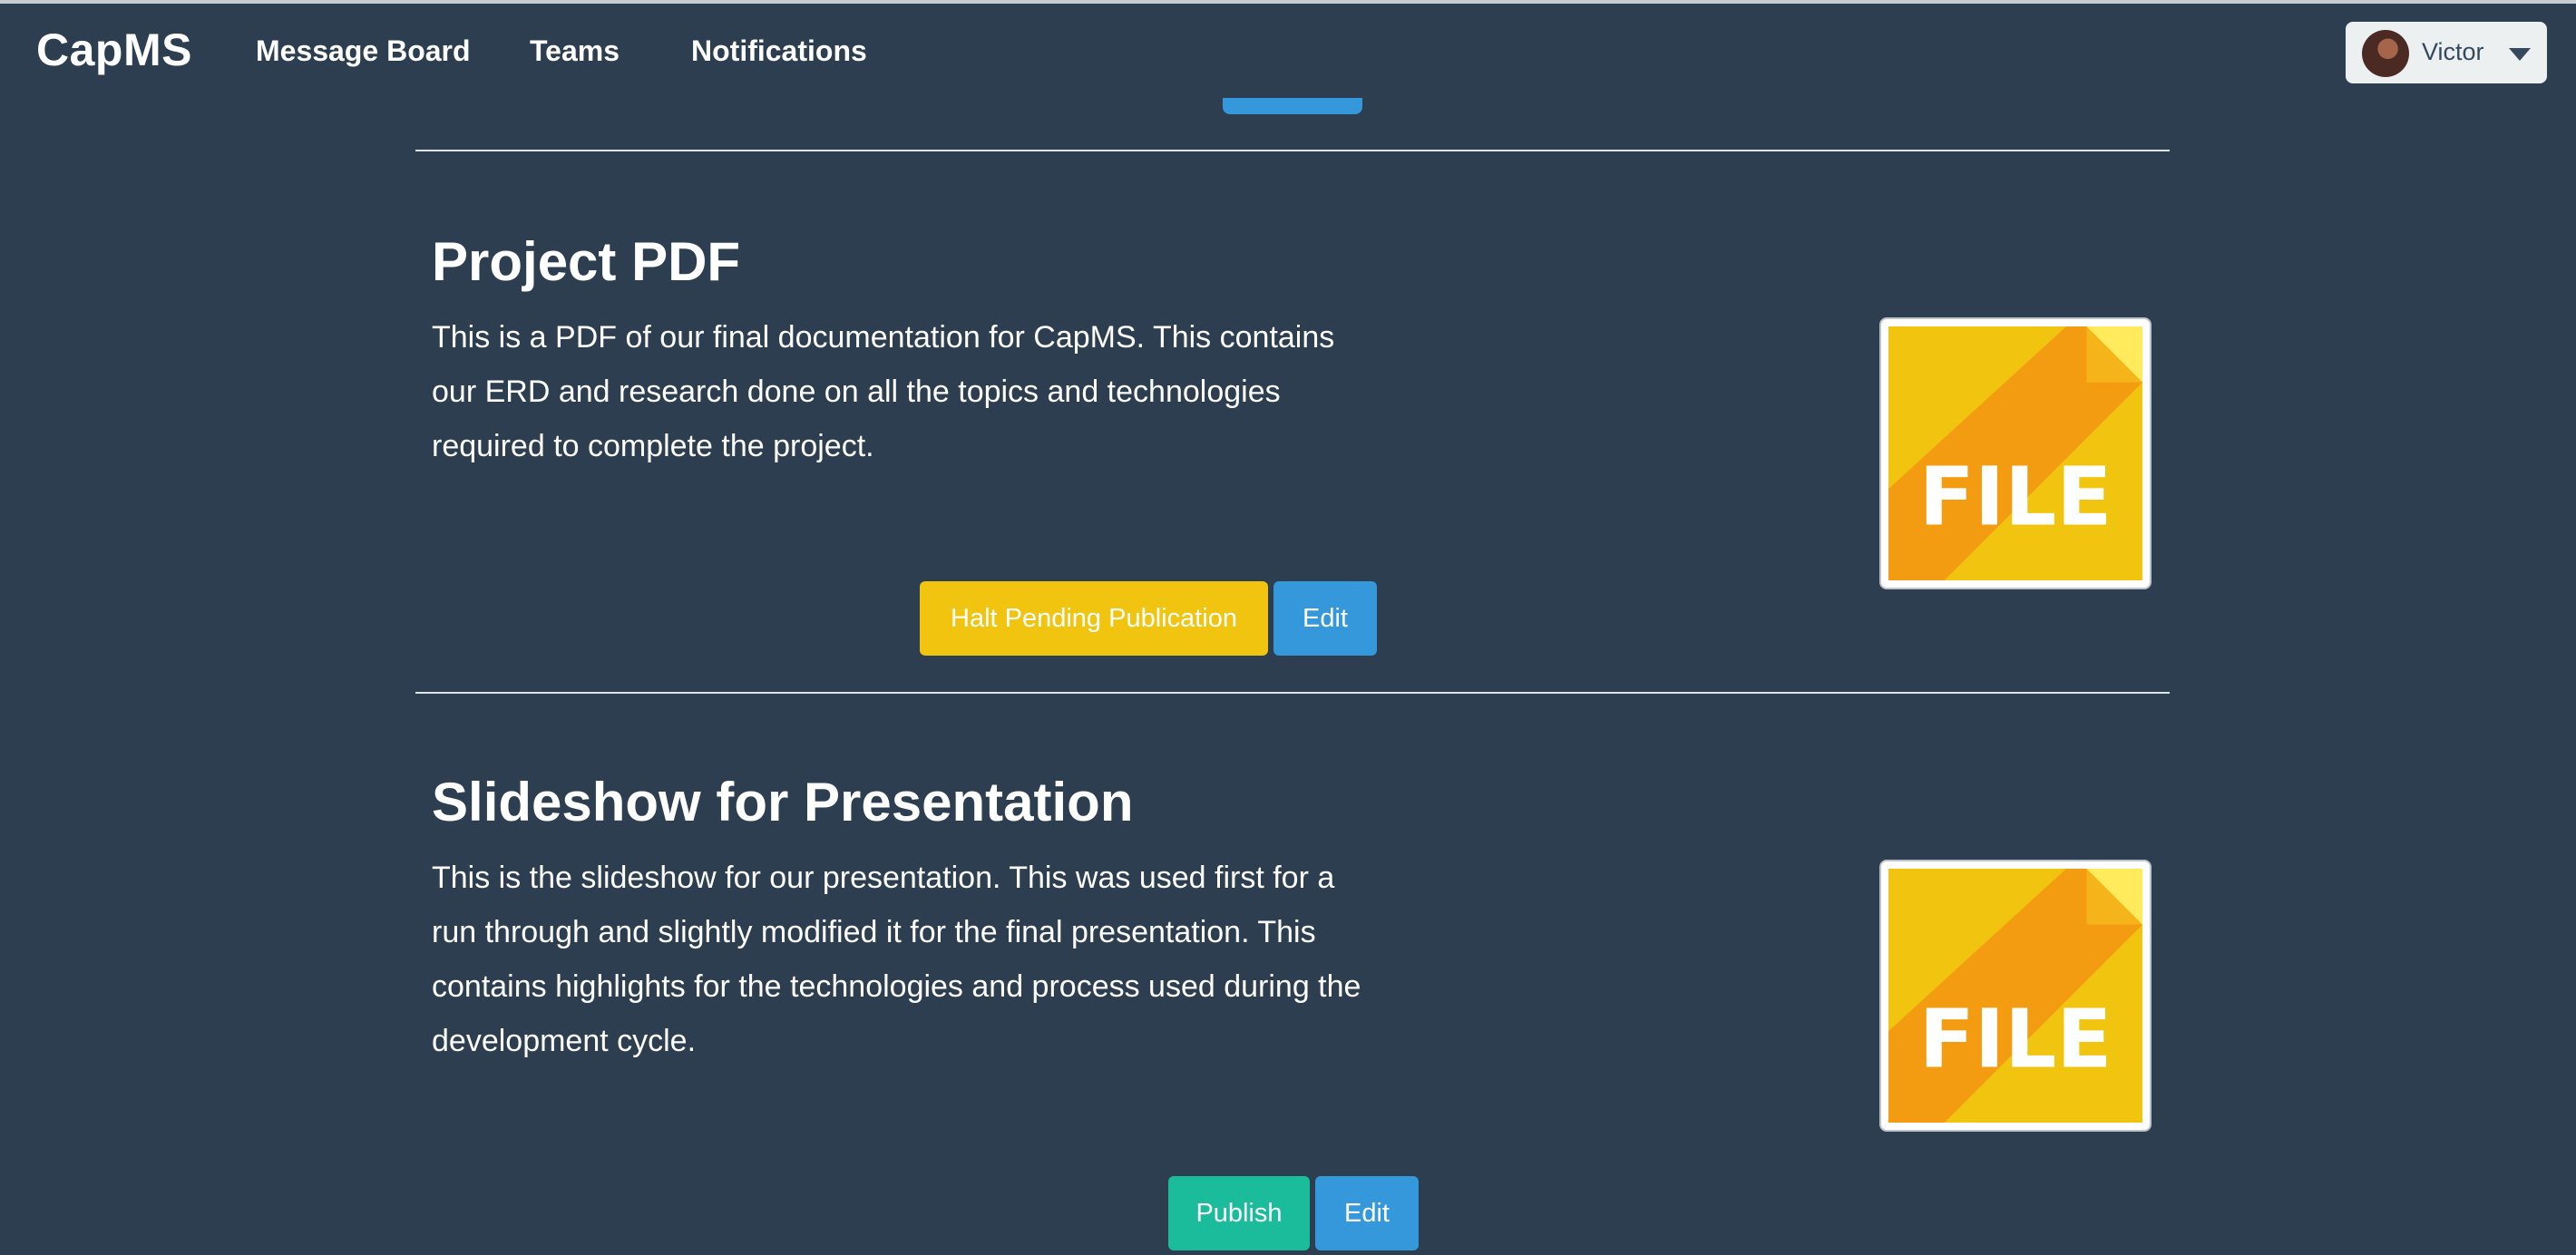 This screenshot has height=1255, width=2576. Describe the element at coordinates (1094, 618) in the screenshot. I see `halt-pending-publication-button: Halt Pending Publication` at that location.